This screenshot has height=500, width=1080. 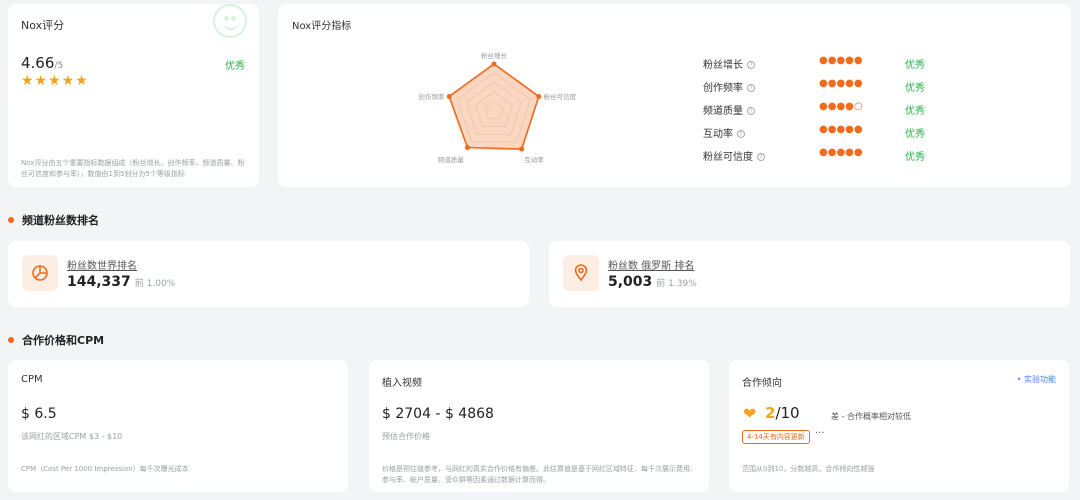 I want to click on world-rank-card: 粉丝数世界排名 144,337 前 1.00%, so click(x=268, y=274).